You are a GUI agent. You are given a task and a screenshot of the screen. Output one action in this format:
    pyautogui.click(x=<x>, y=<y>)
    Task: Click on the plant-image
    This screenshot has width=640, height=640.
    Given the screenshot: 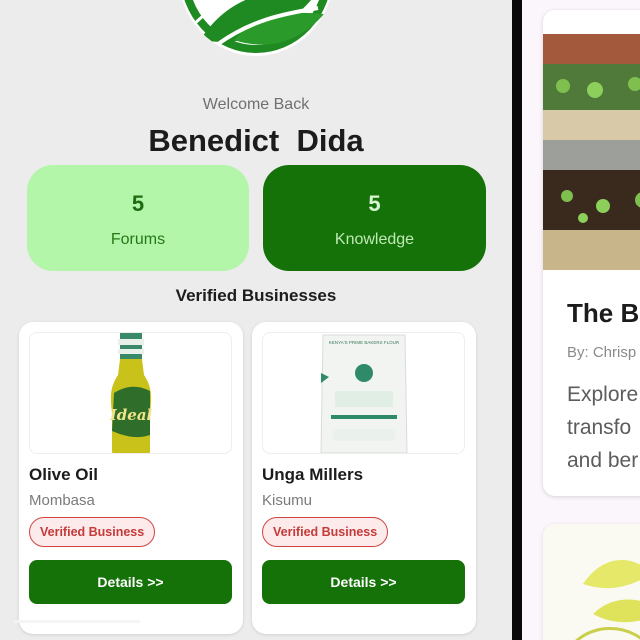 What is the action you would take?
    pyautogui.click(x=591, y=582)
    